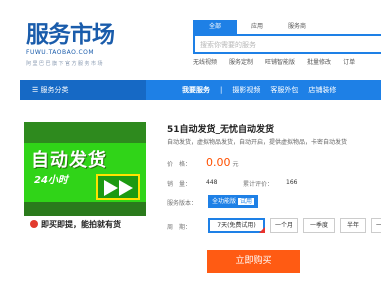  Describe the element at coordinates (69, 160) in the screenshot. I see `product-image-title: 自动发货` at that location.